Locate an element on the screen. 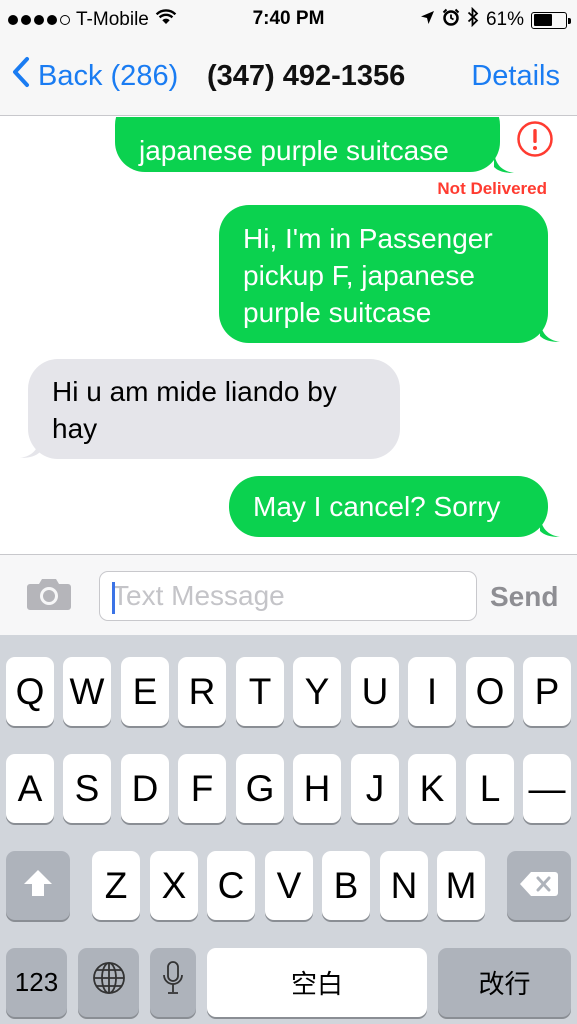  battery-icon is located at coordinates (551, 20).